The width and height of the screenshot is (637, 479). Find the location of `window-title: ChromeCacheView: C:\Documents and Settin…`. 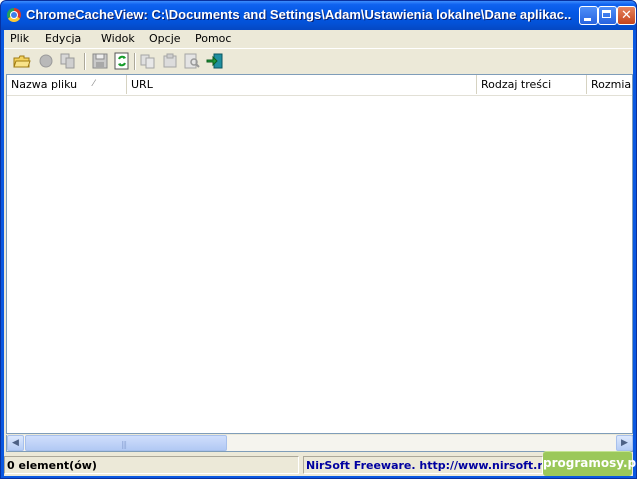

window-title: ChromeCacheView: C:\Documents and Settin… is located at coordinates (299, 14).